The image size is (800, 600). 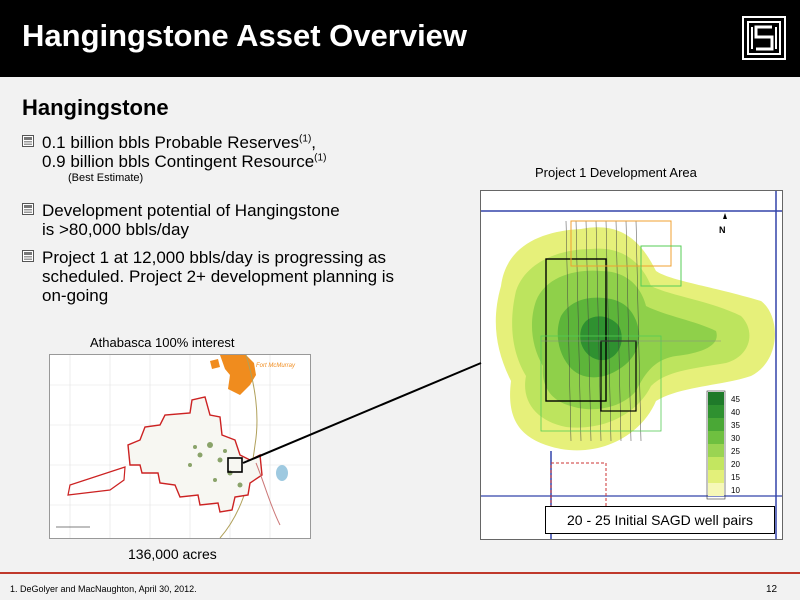 I want to click on legend-value: 25, so click(x=735, y=451).